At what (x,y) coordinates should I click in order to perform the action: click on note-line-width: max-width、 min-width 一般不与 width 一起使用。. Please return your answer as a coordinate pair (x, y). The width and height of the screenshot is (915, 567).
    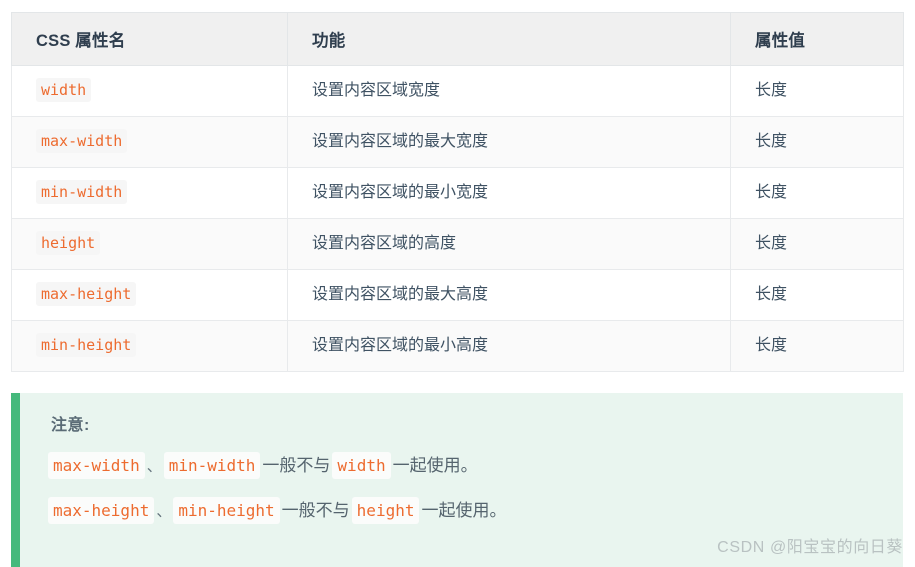
    Looking at the image, I should click on (475, 465).